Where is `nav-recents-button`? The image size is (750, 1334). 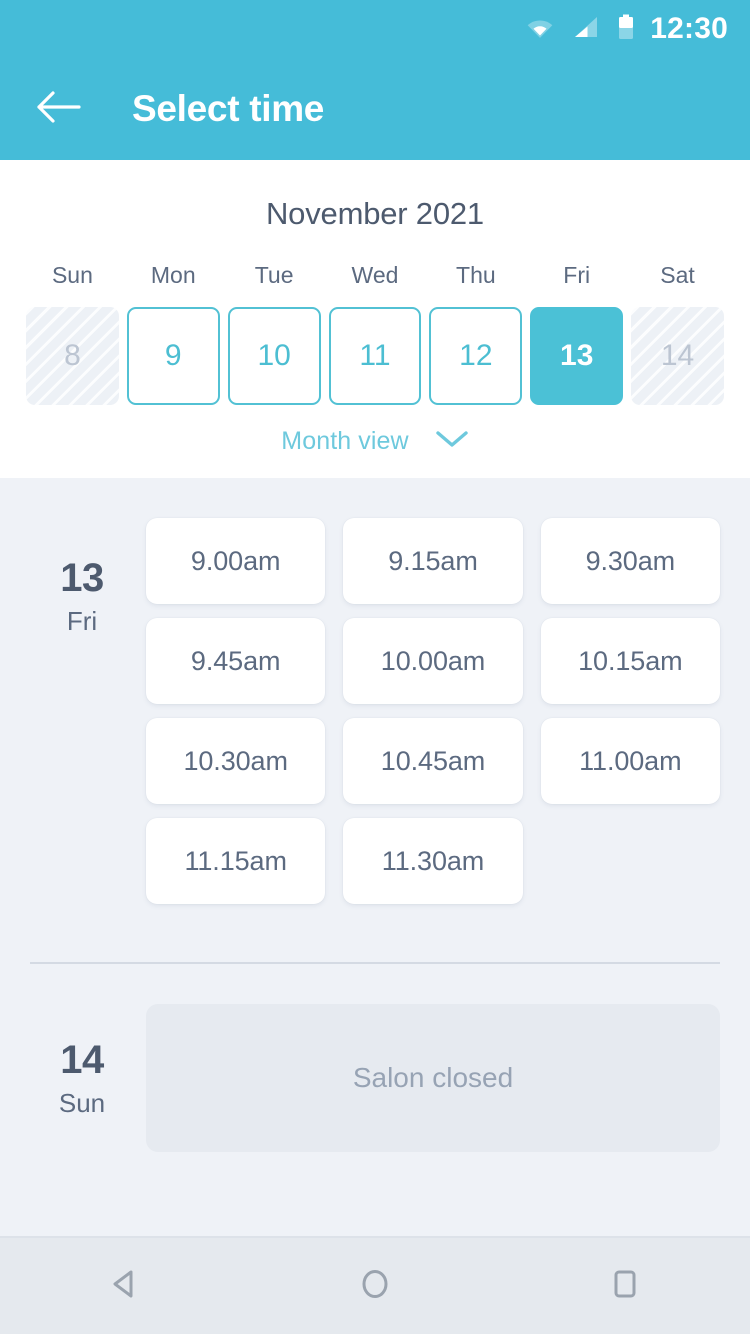 nav-recents-button is located at coordinates (625, 1285).